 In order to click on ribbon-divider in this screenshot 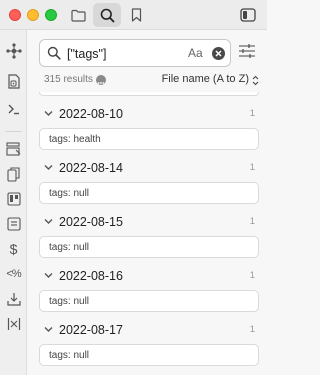, I will do `click(13, 131)`.